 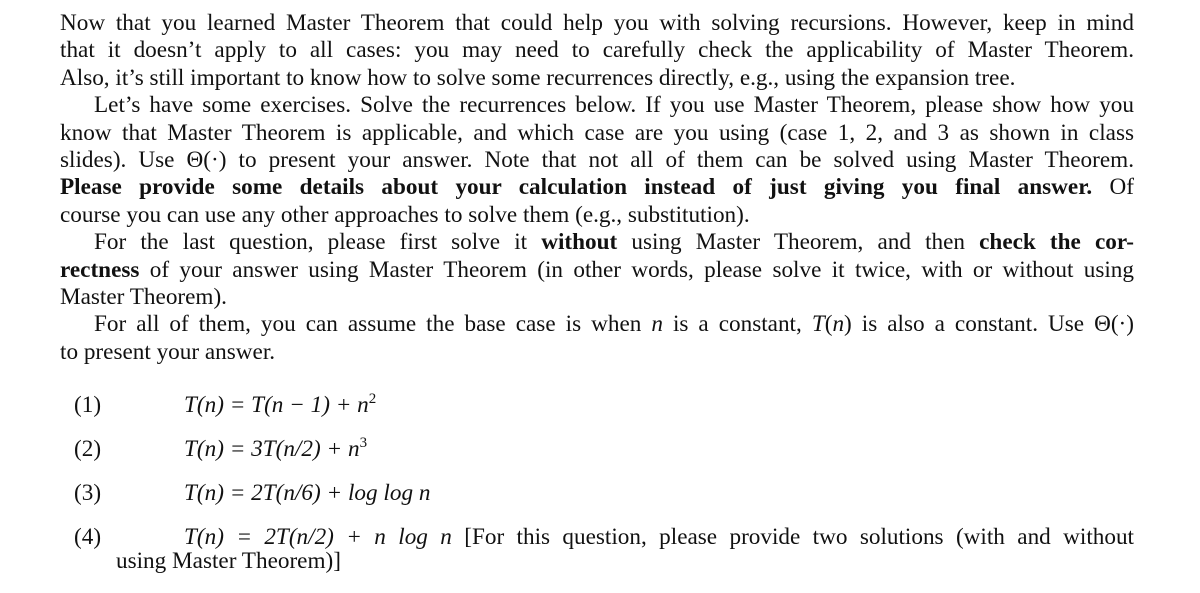 What do you see at coordinates (992, 324) in the screenshot?
I see `text-fragment: is also a constant. Use Θ(·)` at bounding box center [992, 324].